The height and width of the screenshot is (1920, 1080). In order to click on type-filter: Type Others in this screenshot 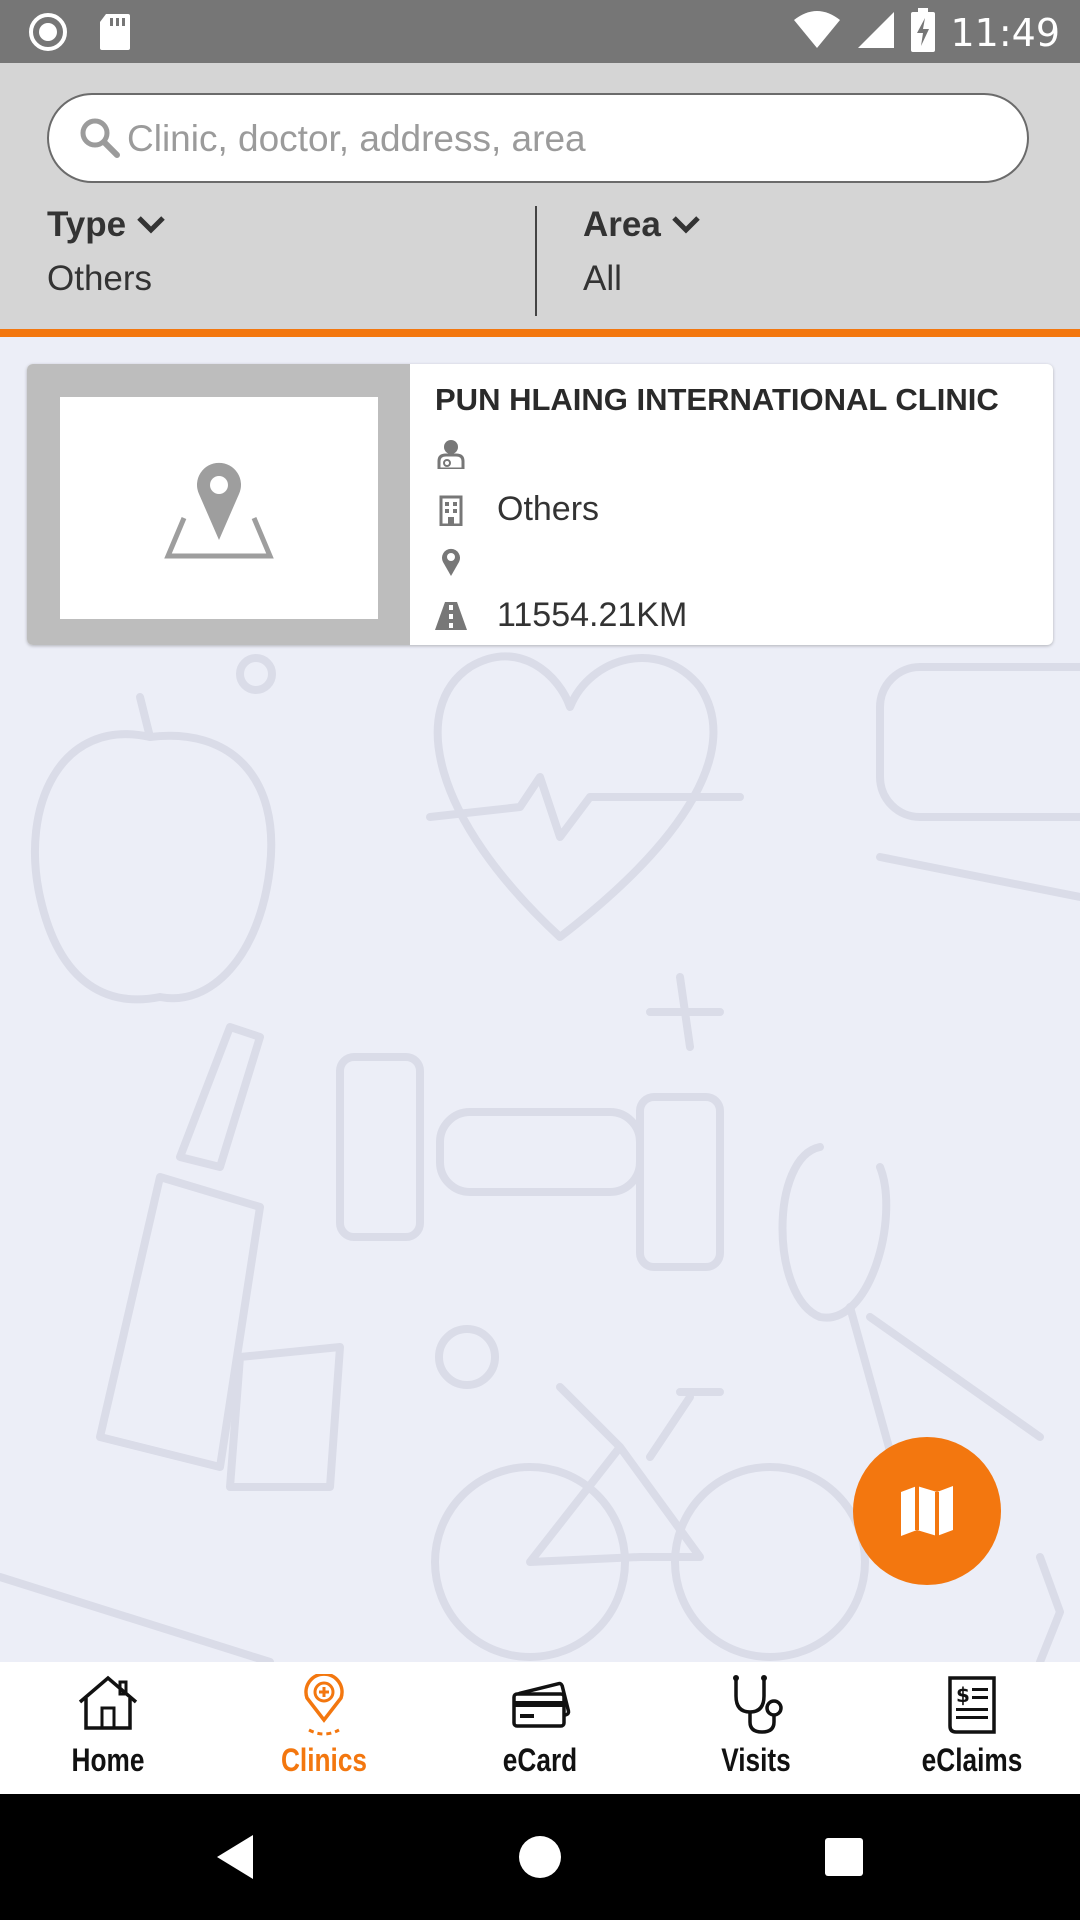, I will do `click(106, 252)`.